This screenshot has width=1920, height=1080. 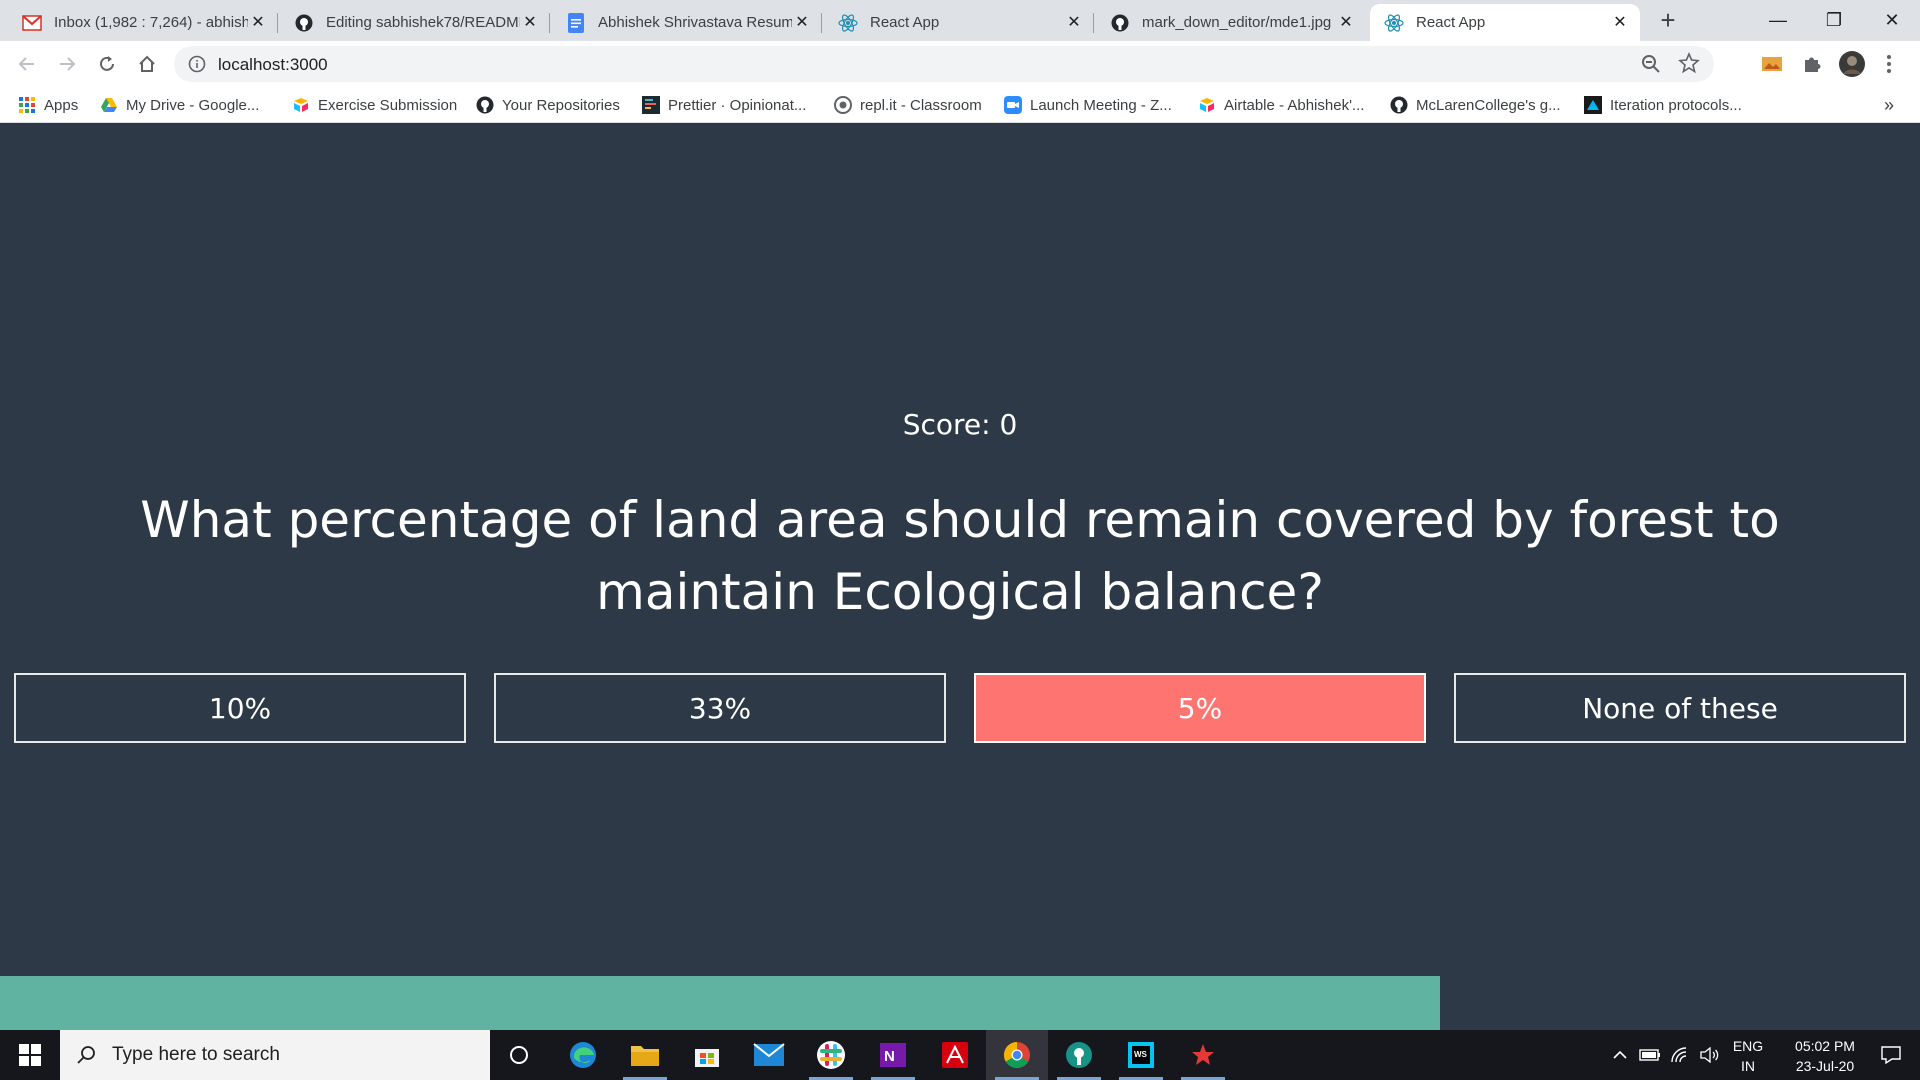 What do you see at coordinates (27, 64) in the screenshot?
I see `back-button` at bounding box center [27, 64].